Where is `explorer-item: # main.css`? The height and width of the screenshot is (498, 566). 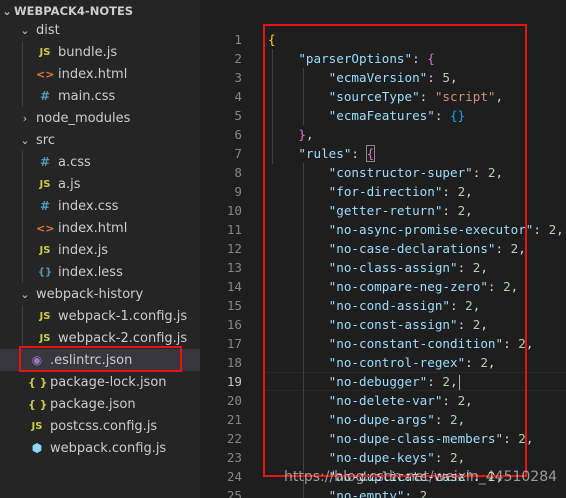 explorer-item: # main.css is located at coordinates (100, 96).